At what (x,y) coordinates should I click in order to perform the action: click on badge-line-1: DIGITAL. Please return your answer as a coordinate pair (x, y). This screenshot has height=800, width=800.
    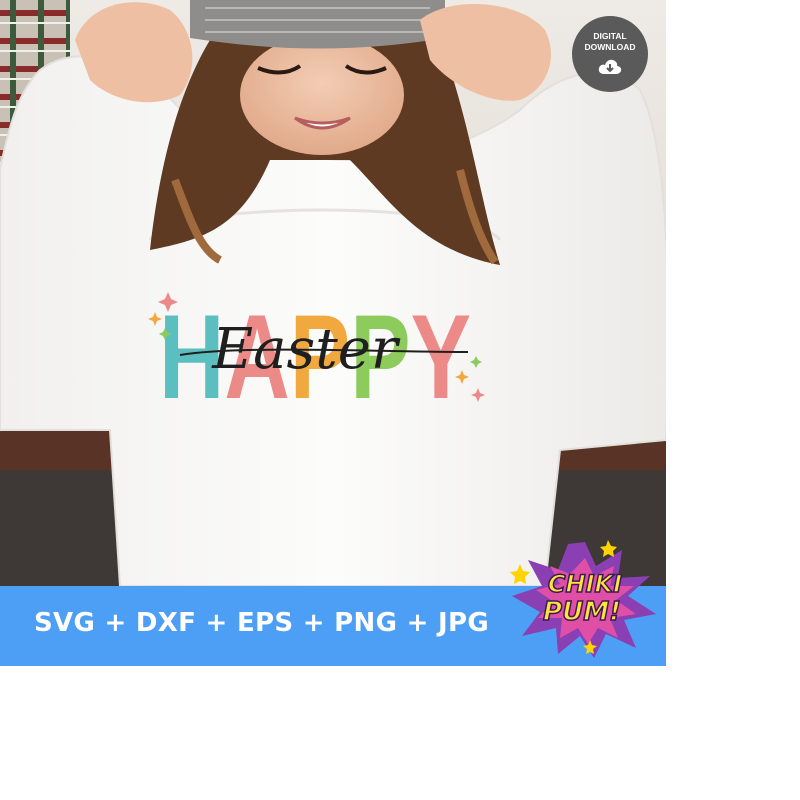
    Looking at the image, I should click on (610, 36).